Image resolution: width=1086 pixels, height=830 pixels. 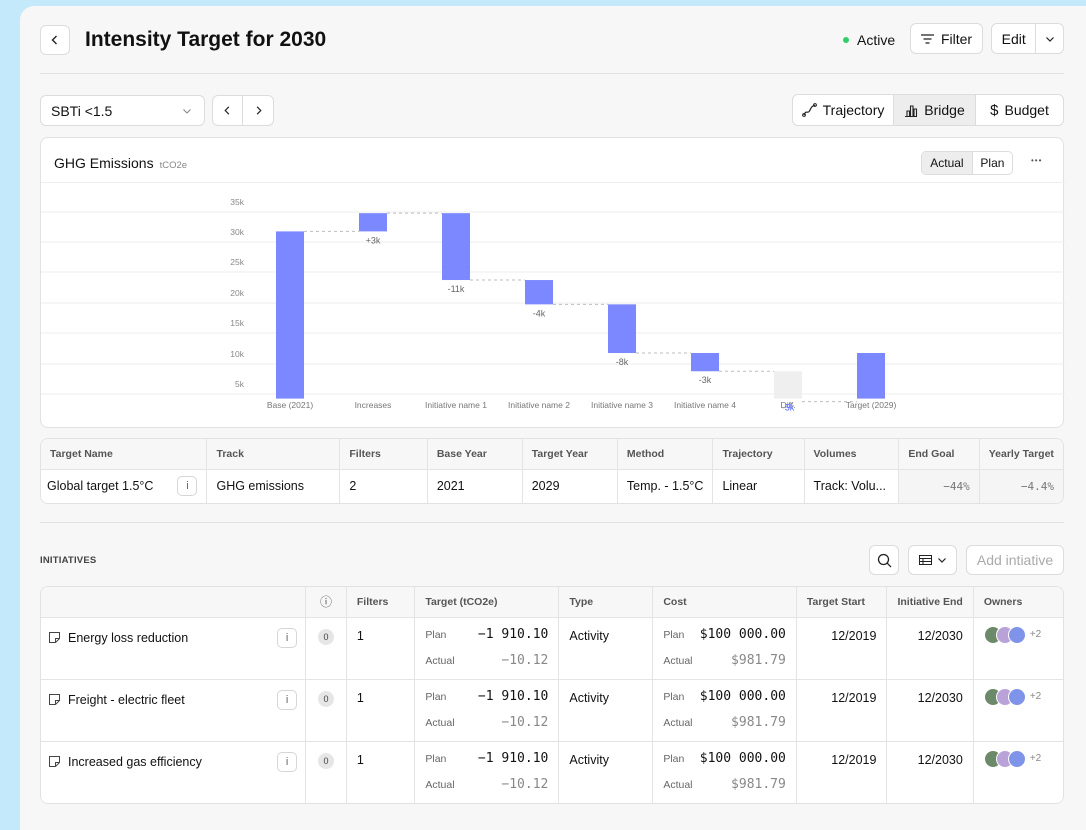 What do you see at coordinates (228, 110) in the screenshot?
I see `prev-scenario-button` at bounding box center [228, 110].